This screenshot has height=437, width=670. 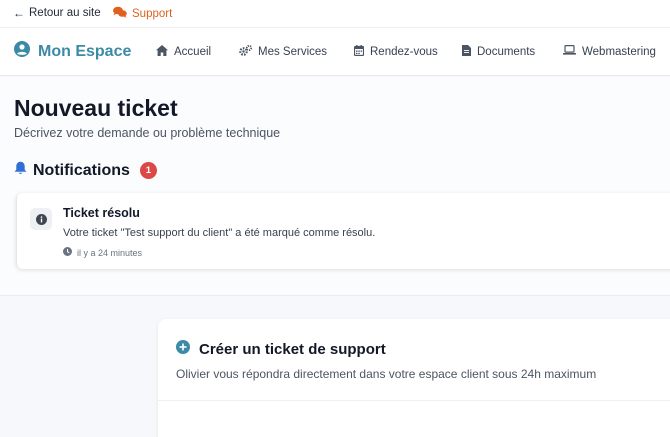 I want to click on nav-label-accueil: Accueil, so click(x=193, y=52).